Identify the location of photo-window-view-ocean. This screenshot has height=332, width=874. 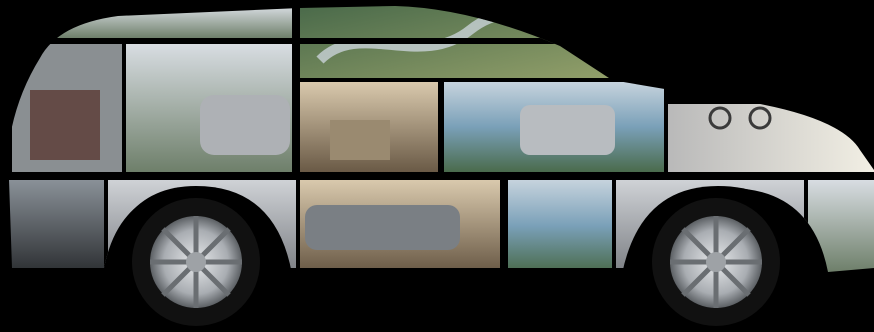
(560, 226).